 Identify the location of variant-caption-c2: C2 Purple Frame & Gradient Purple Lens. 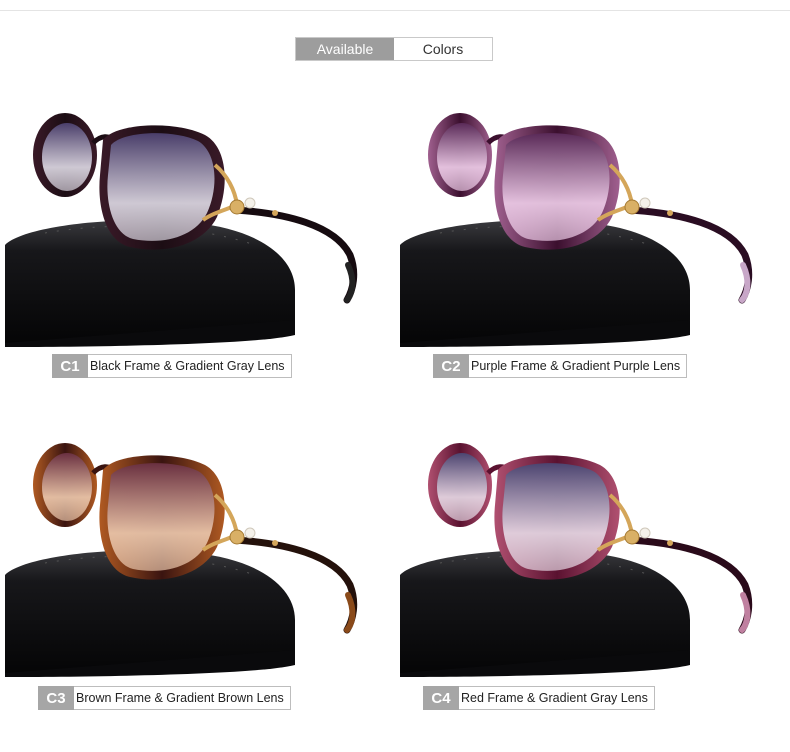
(560, 366).